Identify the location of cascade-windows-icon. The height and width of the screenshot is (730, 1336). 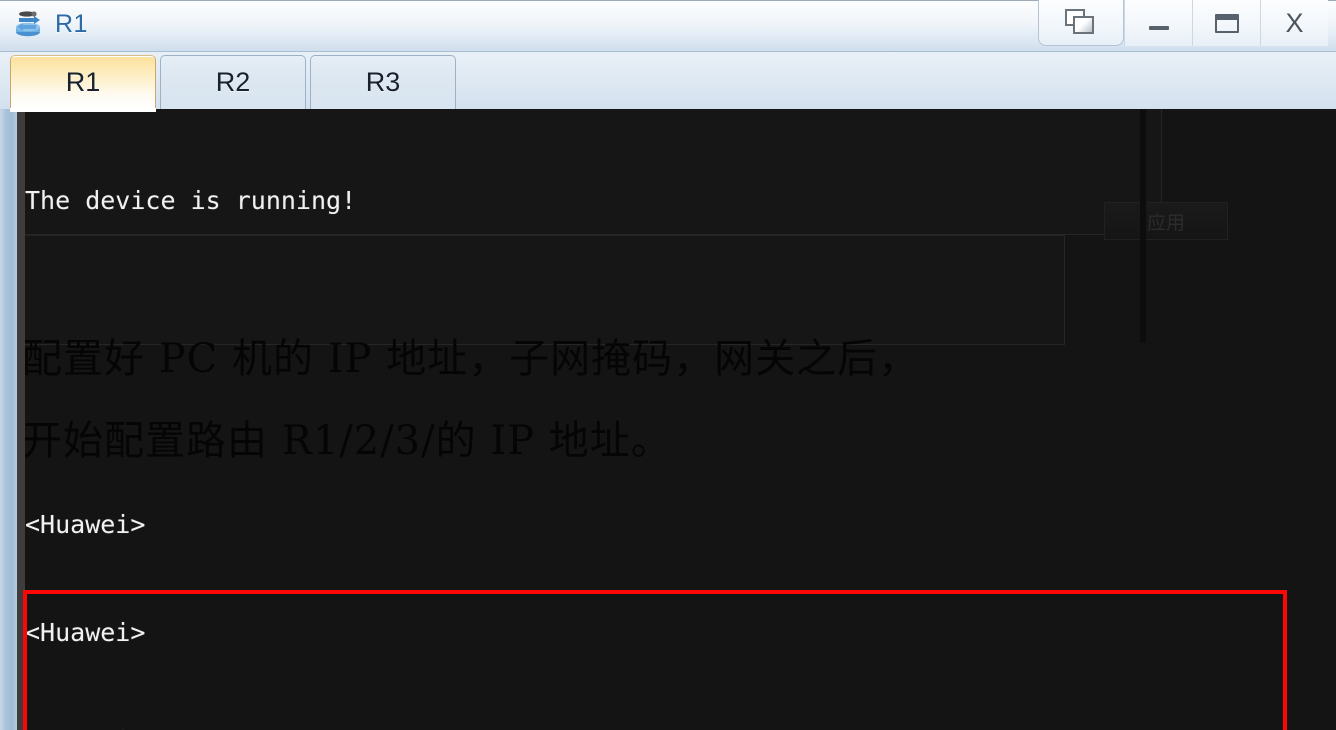
(1081, 22).